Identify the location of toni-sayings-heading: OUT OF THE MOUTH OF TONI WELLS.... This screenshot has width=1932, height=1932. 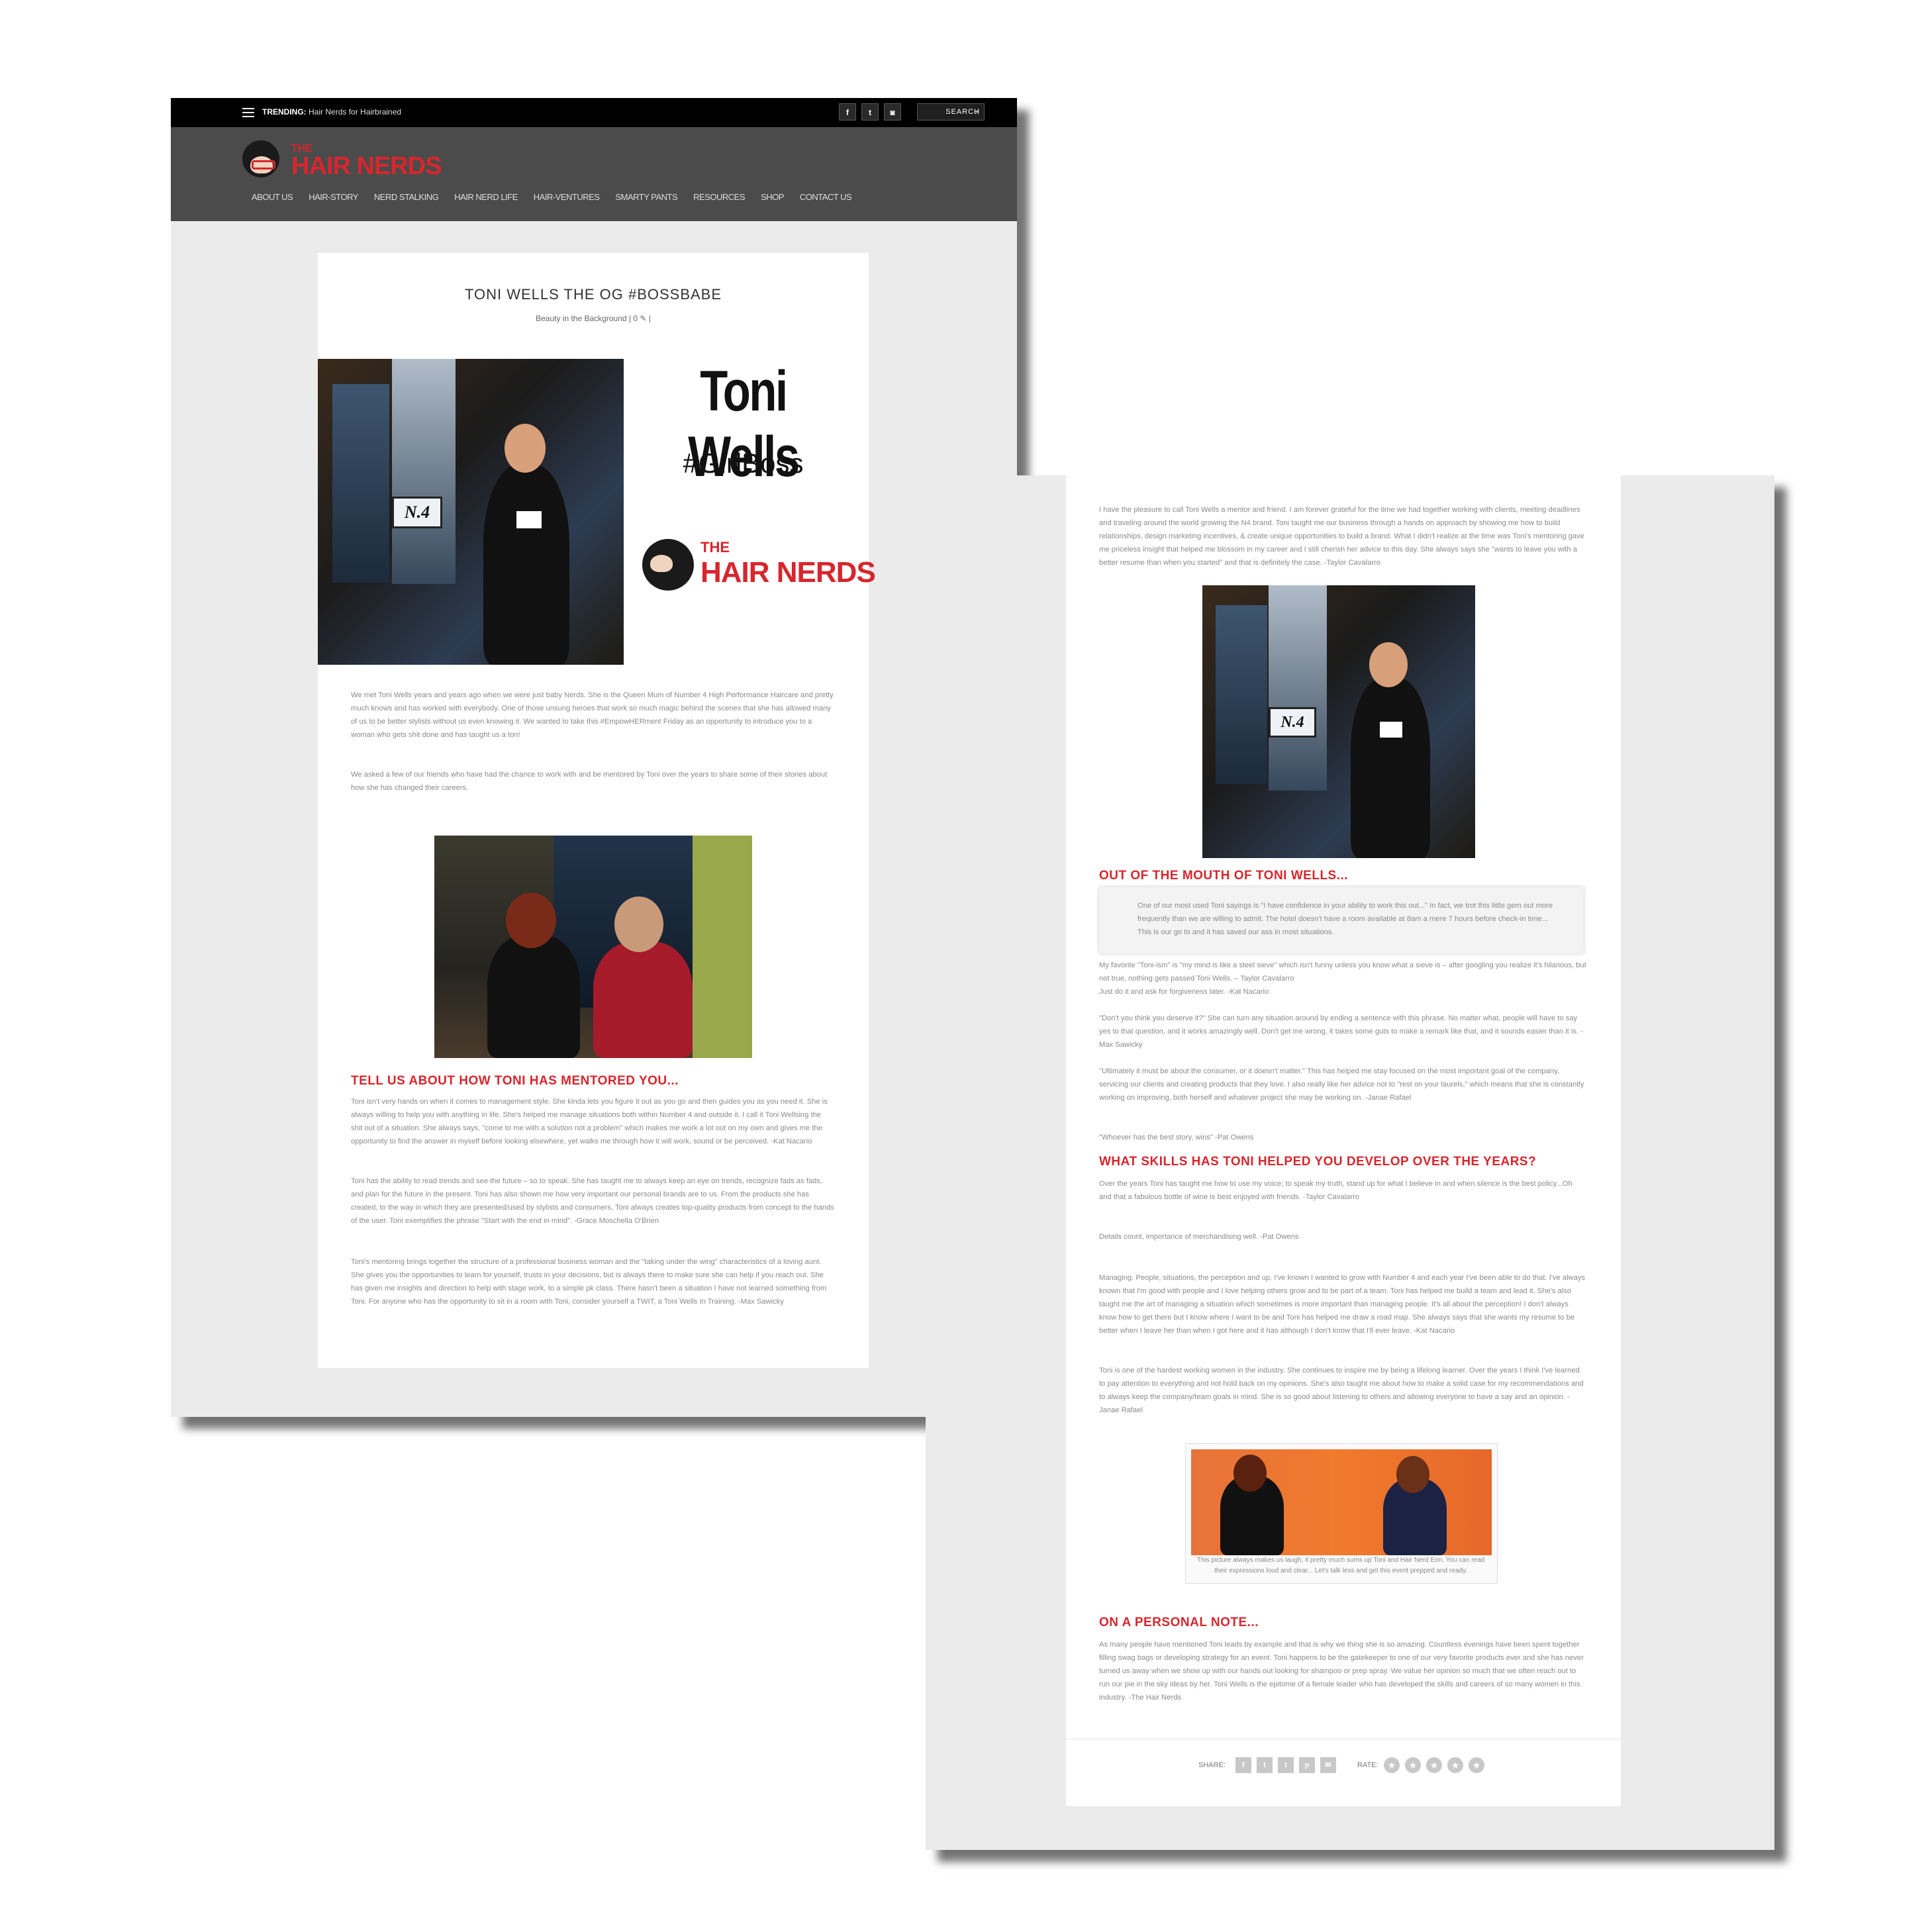
(1224, 876).